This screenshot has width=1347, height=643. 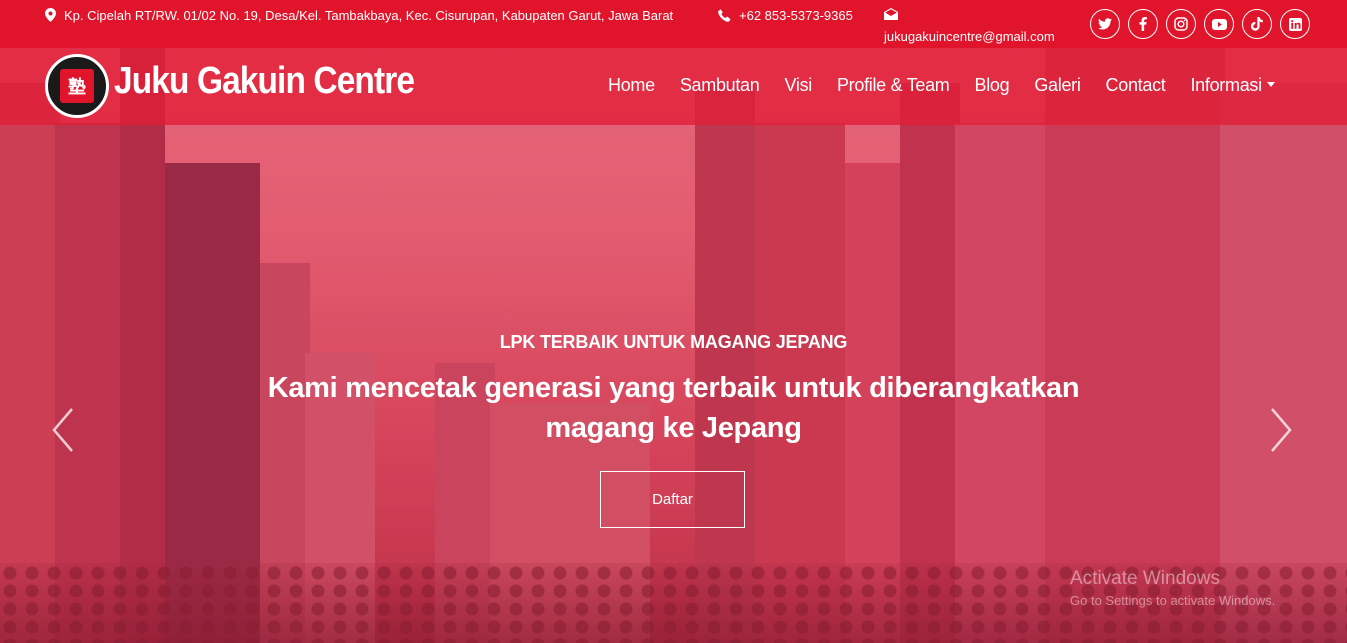 I want to click on brand-logo: 塾, so click(x=77, y=86).